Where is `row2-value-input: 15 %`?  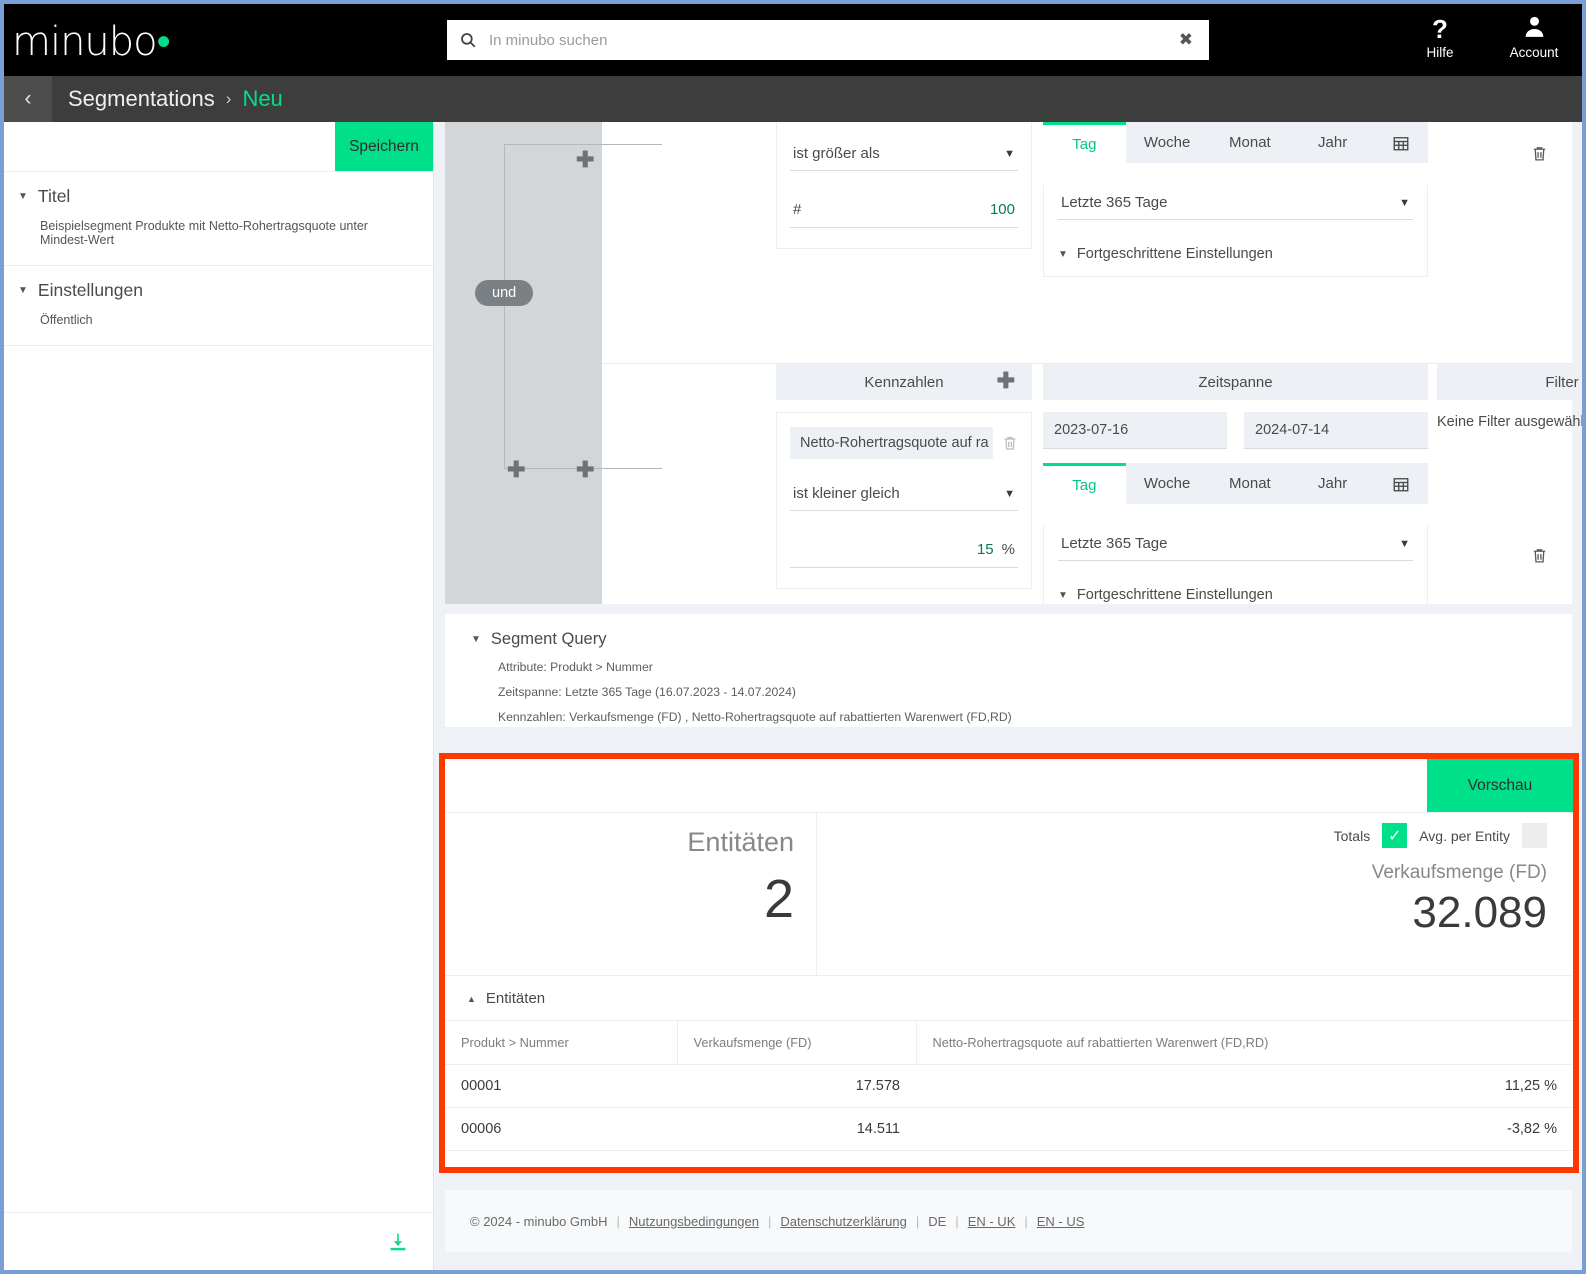 row2-value-input: 15 % is located at coordinates (904, 549).